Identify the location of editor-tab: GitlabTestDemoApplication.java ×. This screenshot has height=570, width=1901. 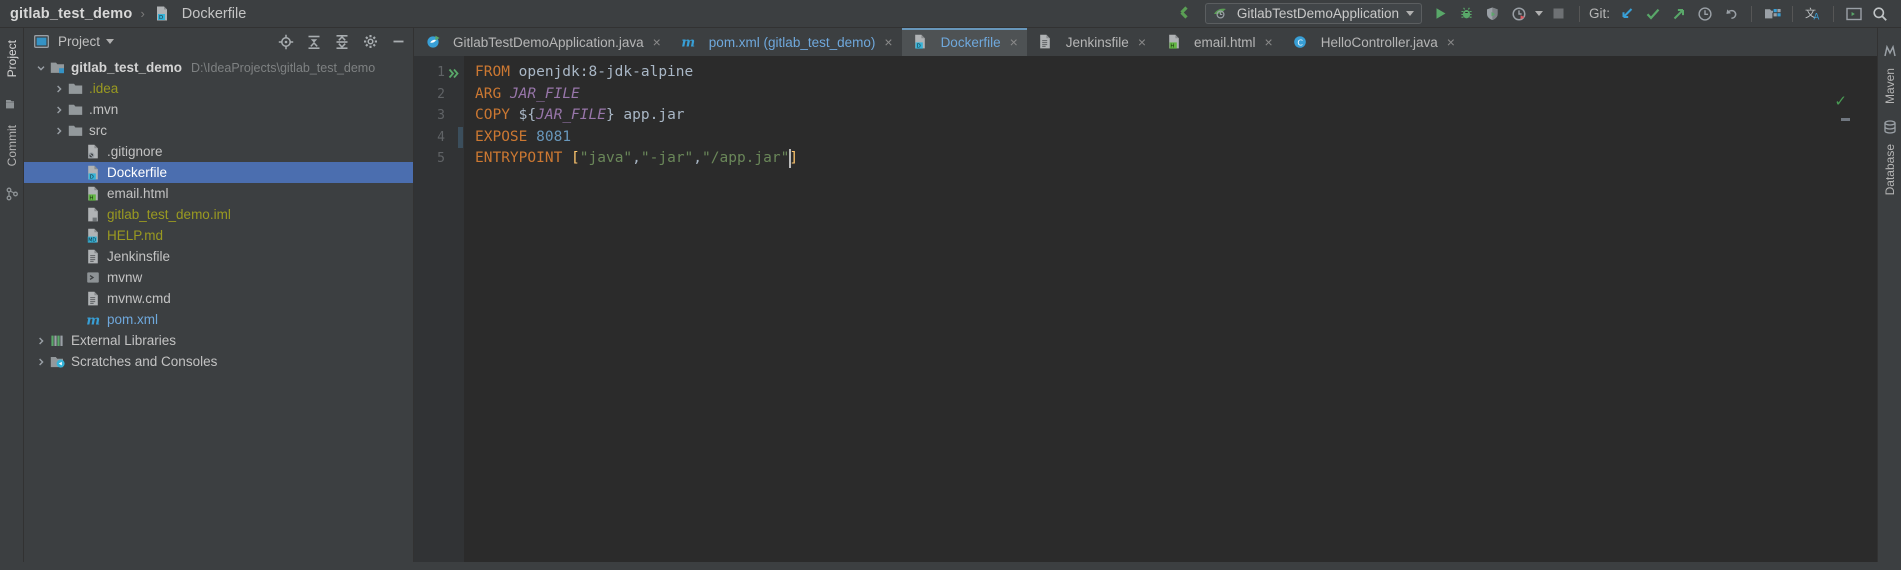
(542, 42).